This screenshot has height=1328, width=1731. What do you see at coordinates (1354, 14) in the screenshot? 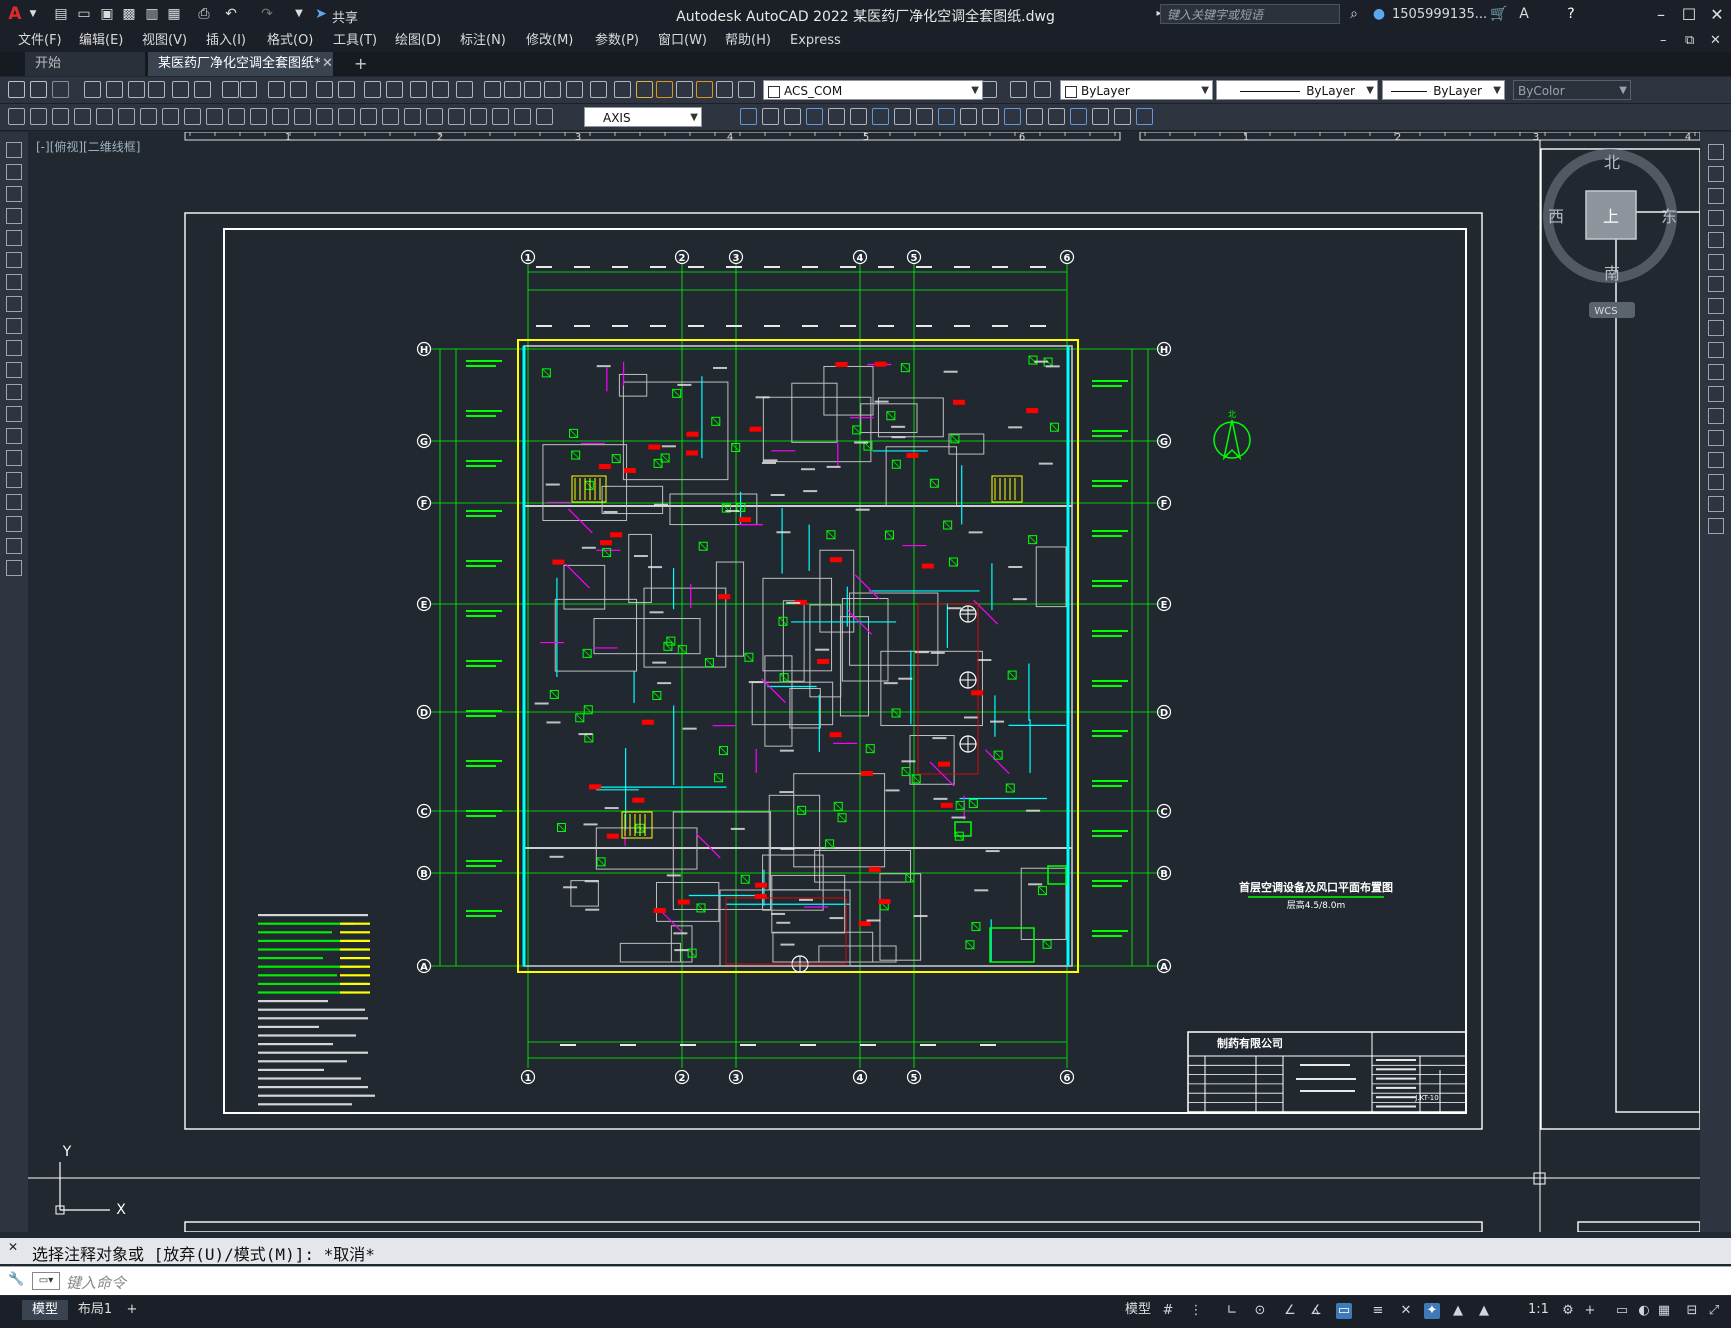
I see `search-icon: ⌕` at bounding box center [1354, 14].